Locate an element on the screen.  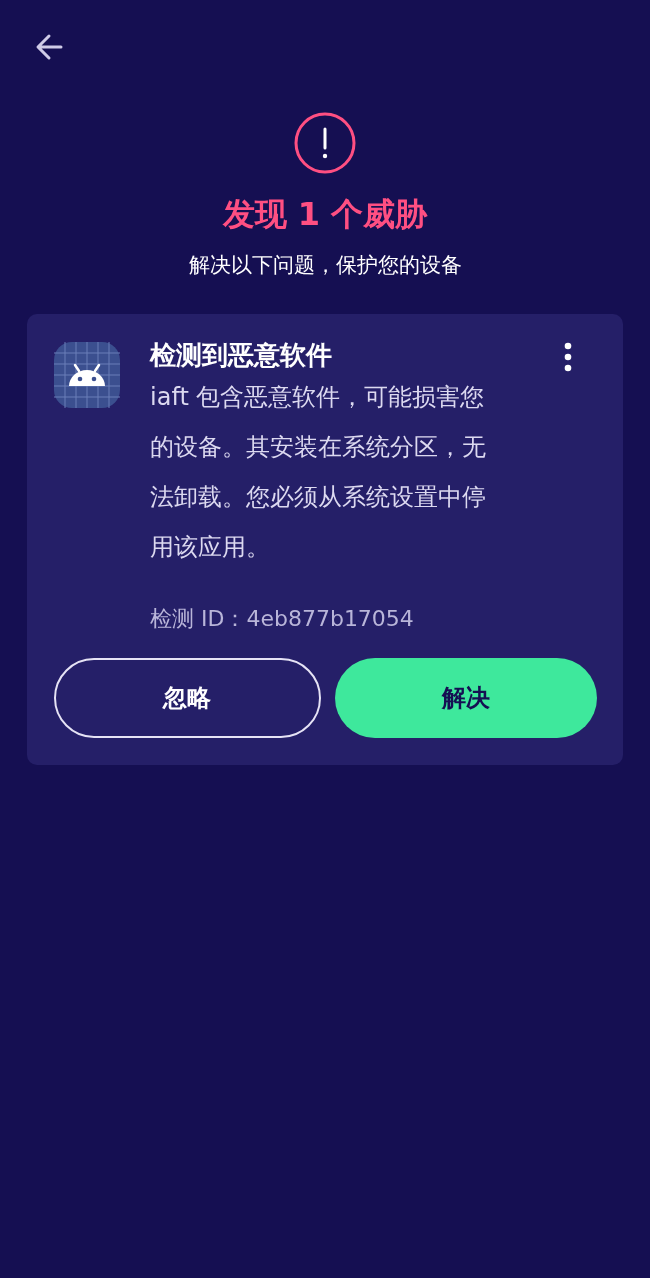
card-title: 检测到恶意软件 is located at coordinates (241, 355).